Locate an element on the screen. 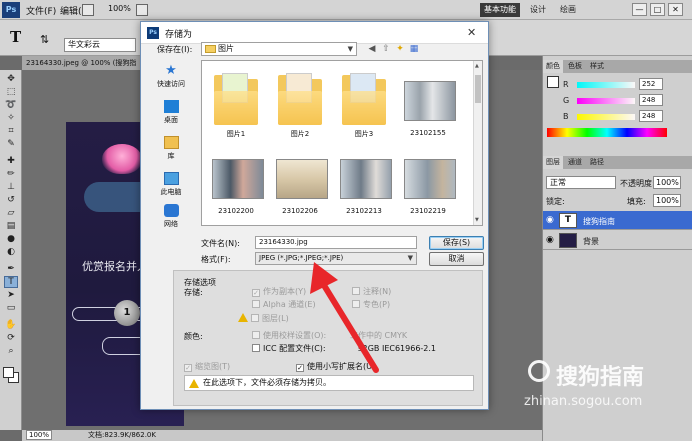 The height and width of the screenshot is (441, 692). fill-field: 100% is located at coordinates (667, 200).